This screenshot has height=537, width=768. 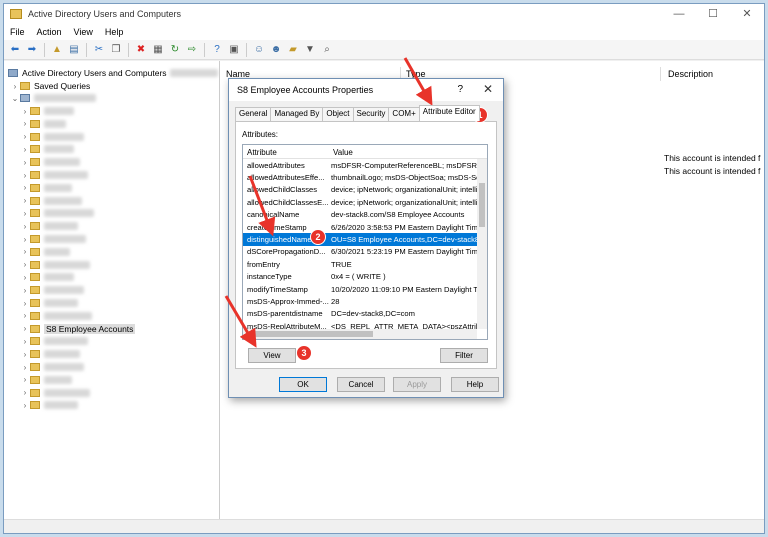 What do you see at coordinates (310, 50) in the screenshot?
I see `filter-icon: ▼` at bounding box center [310, 50].